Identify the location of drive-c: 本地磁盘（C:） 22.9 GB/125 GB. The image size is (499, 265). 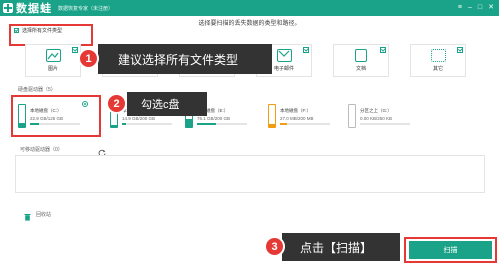
(51, 116).